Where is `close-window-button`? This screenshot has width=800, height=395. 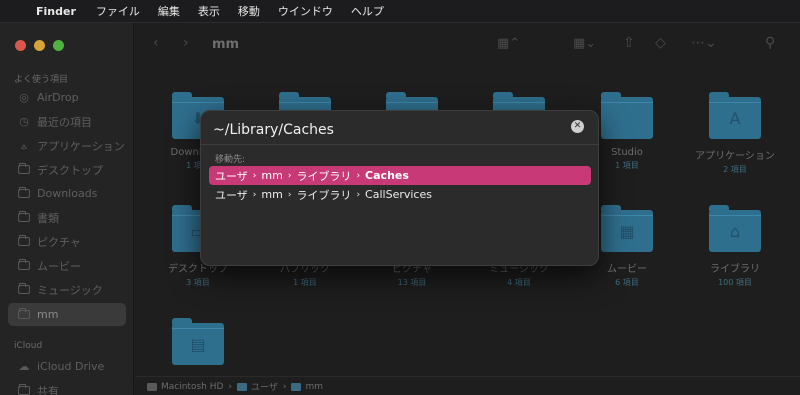 close-window-button is located at coordinates (20, 45).